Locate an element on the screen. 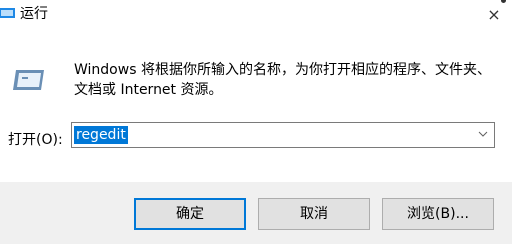  close-button: × is located at coordinates (494, 13).